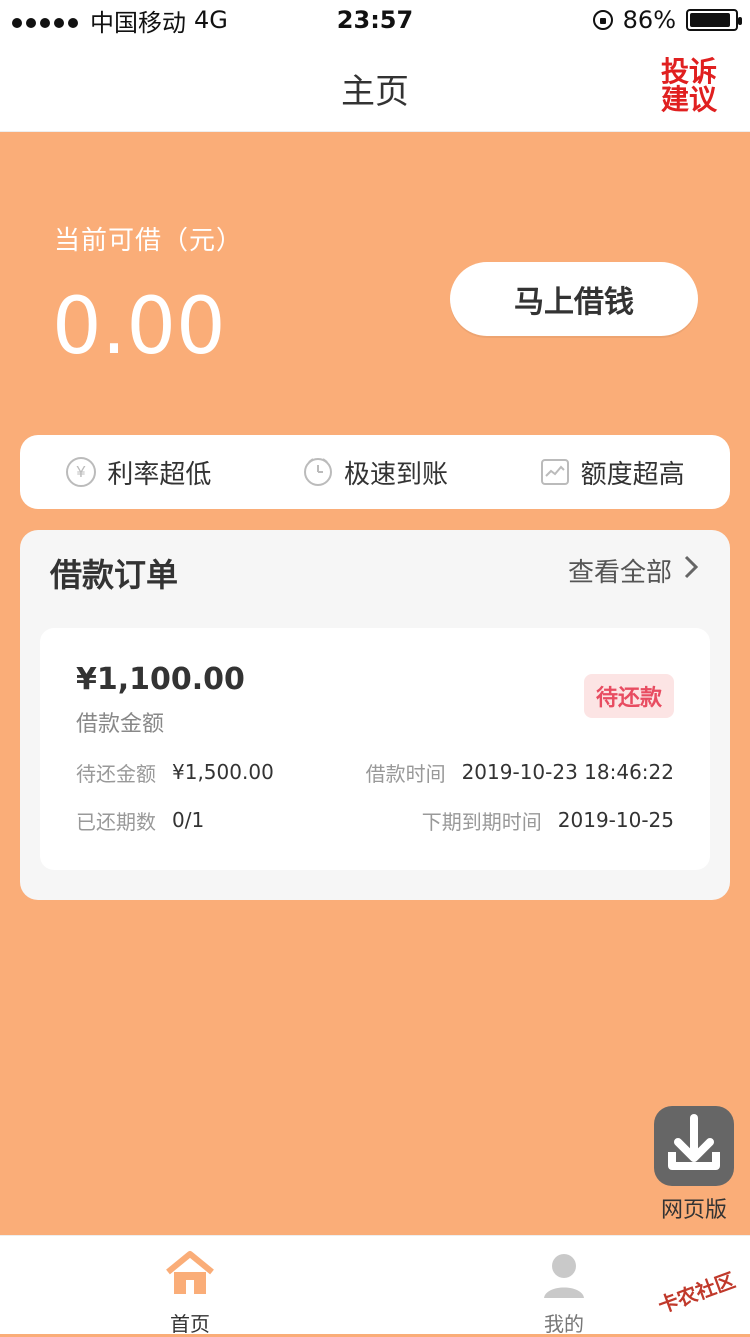 Image resolution: width=750 pixels, height=1337 pixels. I want to click on due-amount-label: 待还金额, so click(116, 773).